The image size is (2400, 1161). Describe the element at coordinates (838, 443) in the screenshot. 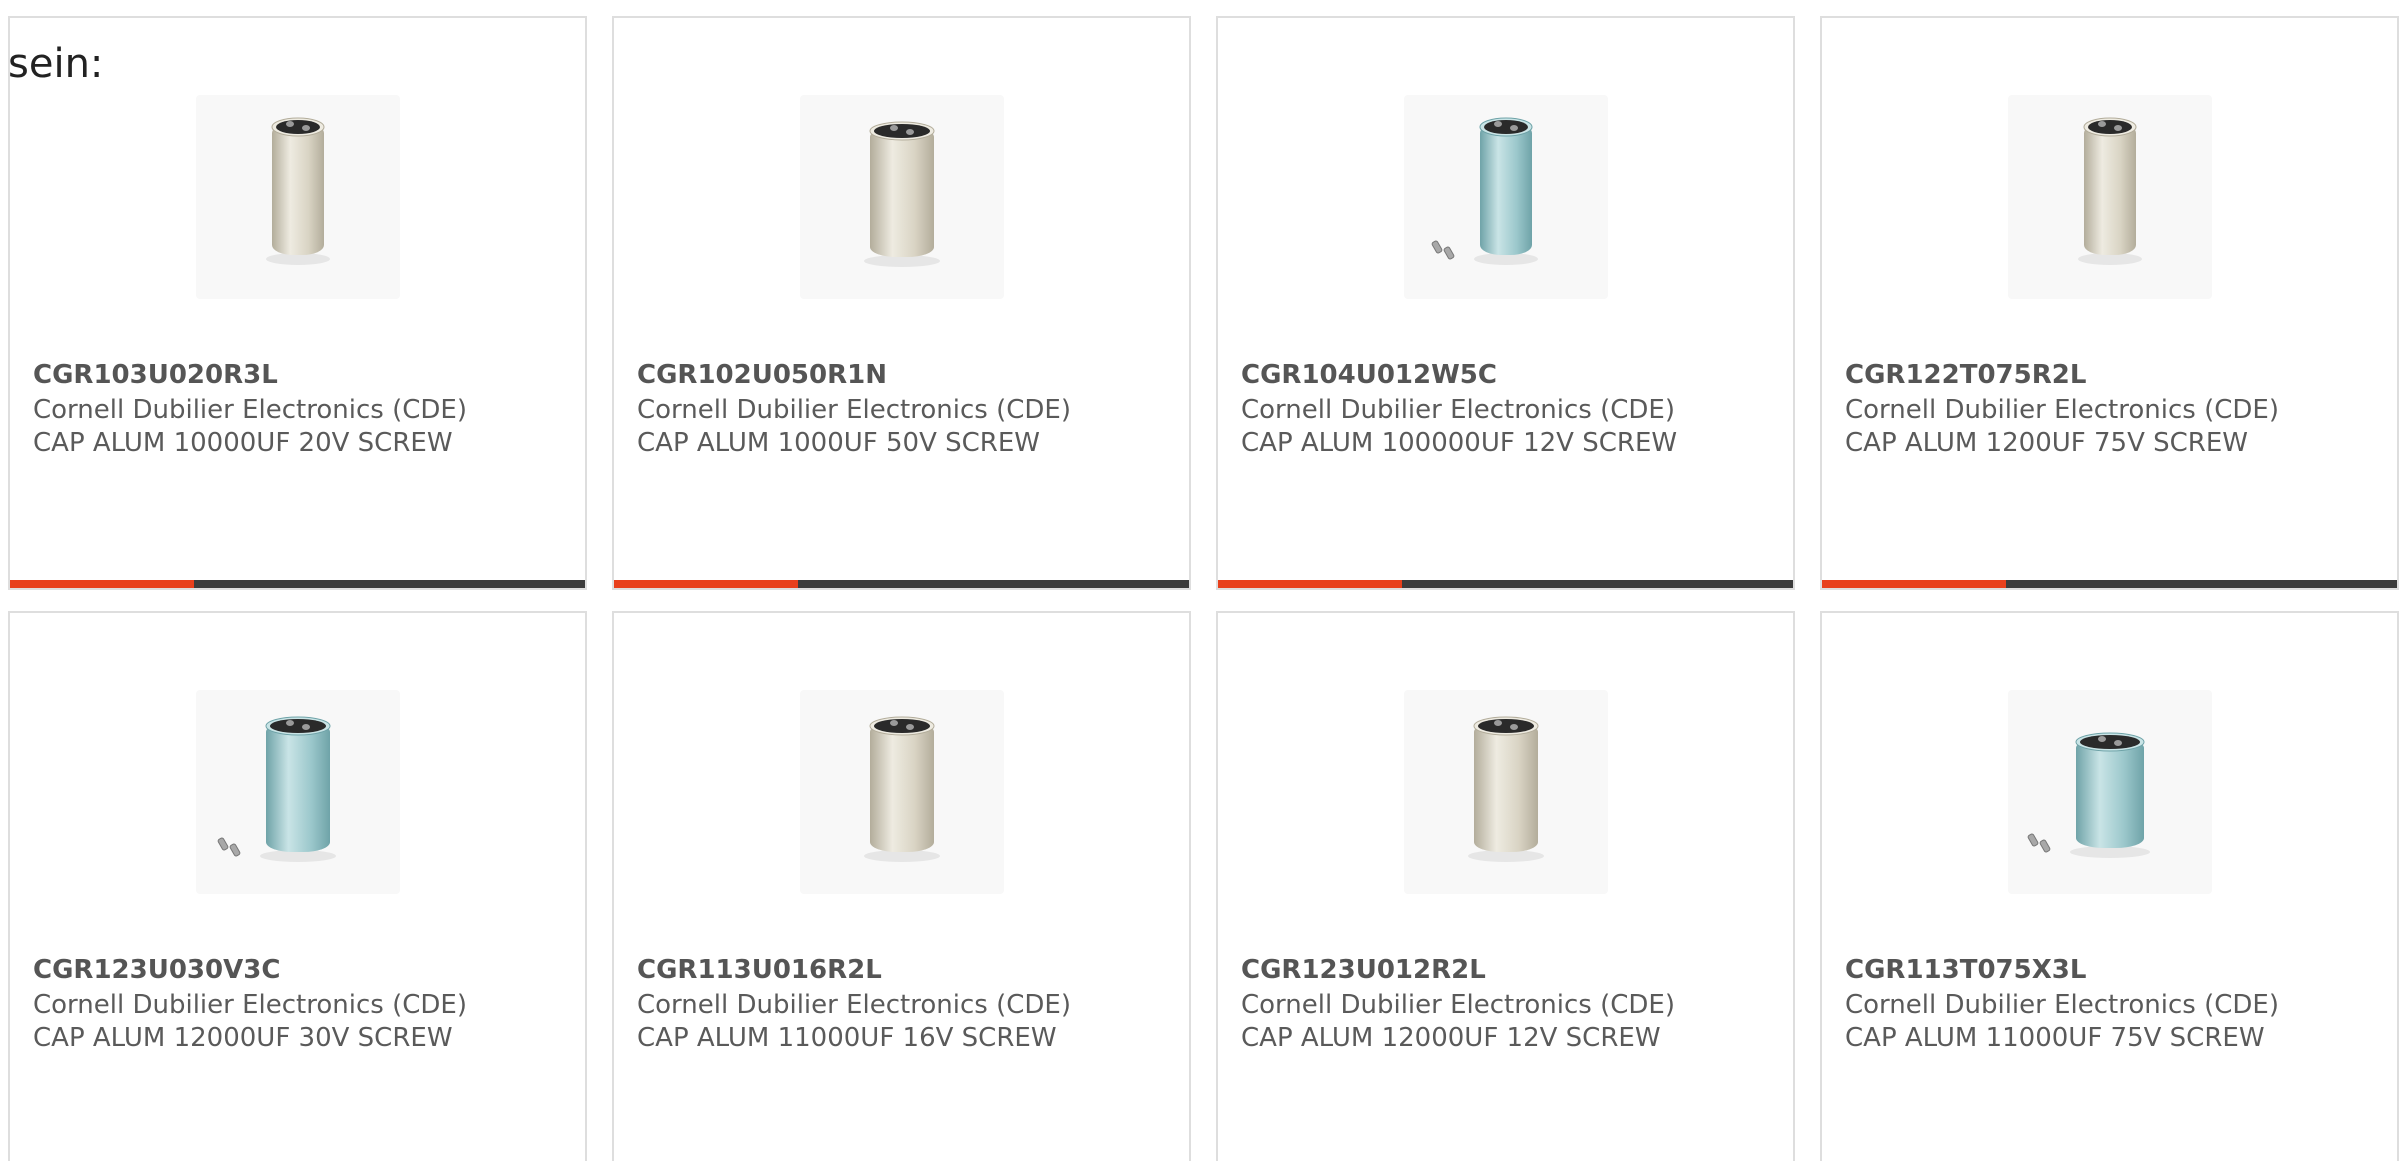

I see `product-description: CAP ALUM 1000UF 50V SCREW` at that location.